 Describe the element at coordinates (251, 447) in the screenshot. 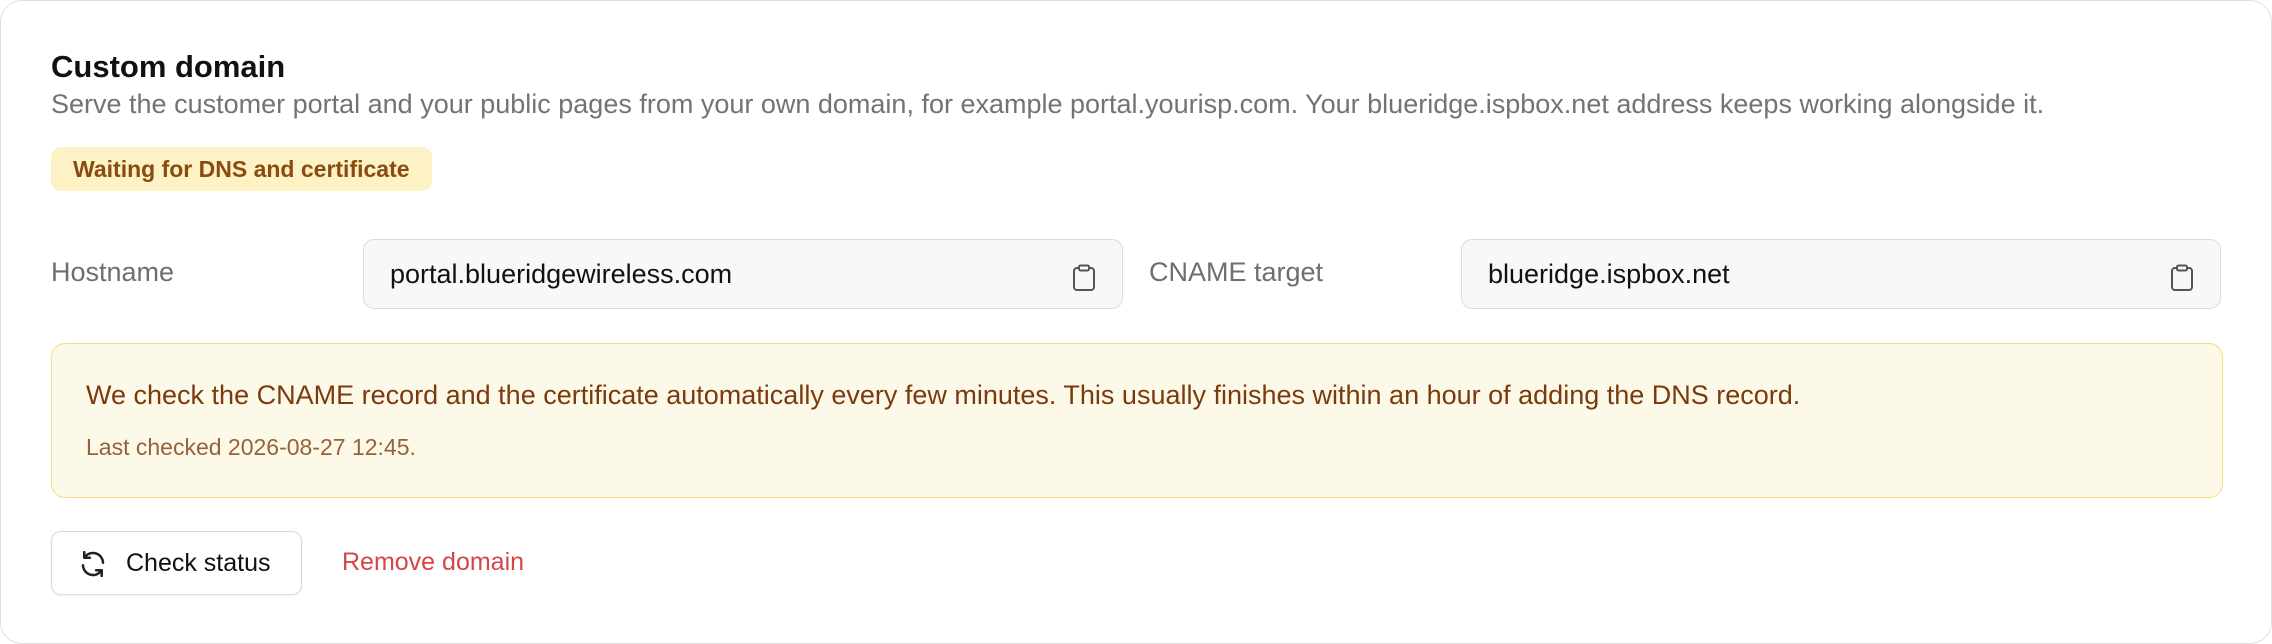

I see `last-checked: Last checked 2026-08-27 12:45.` at that location.